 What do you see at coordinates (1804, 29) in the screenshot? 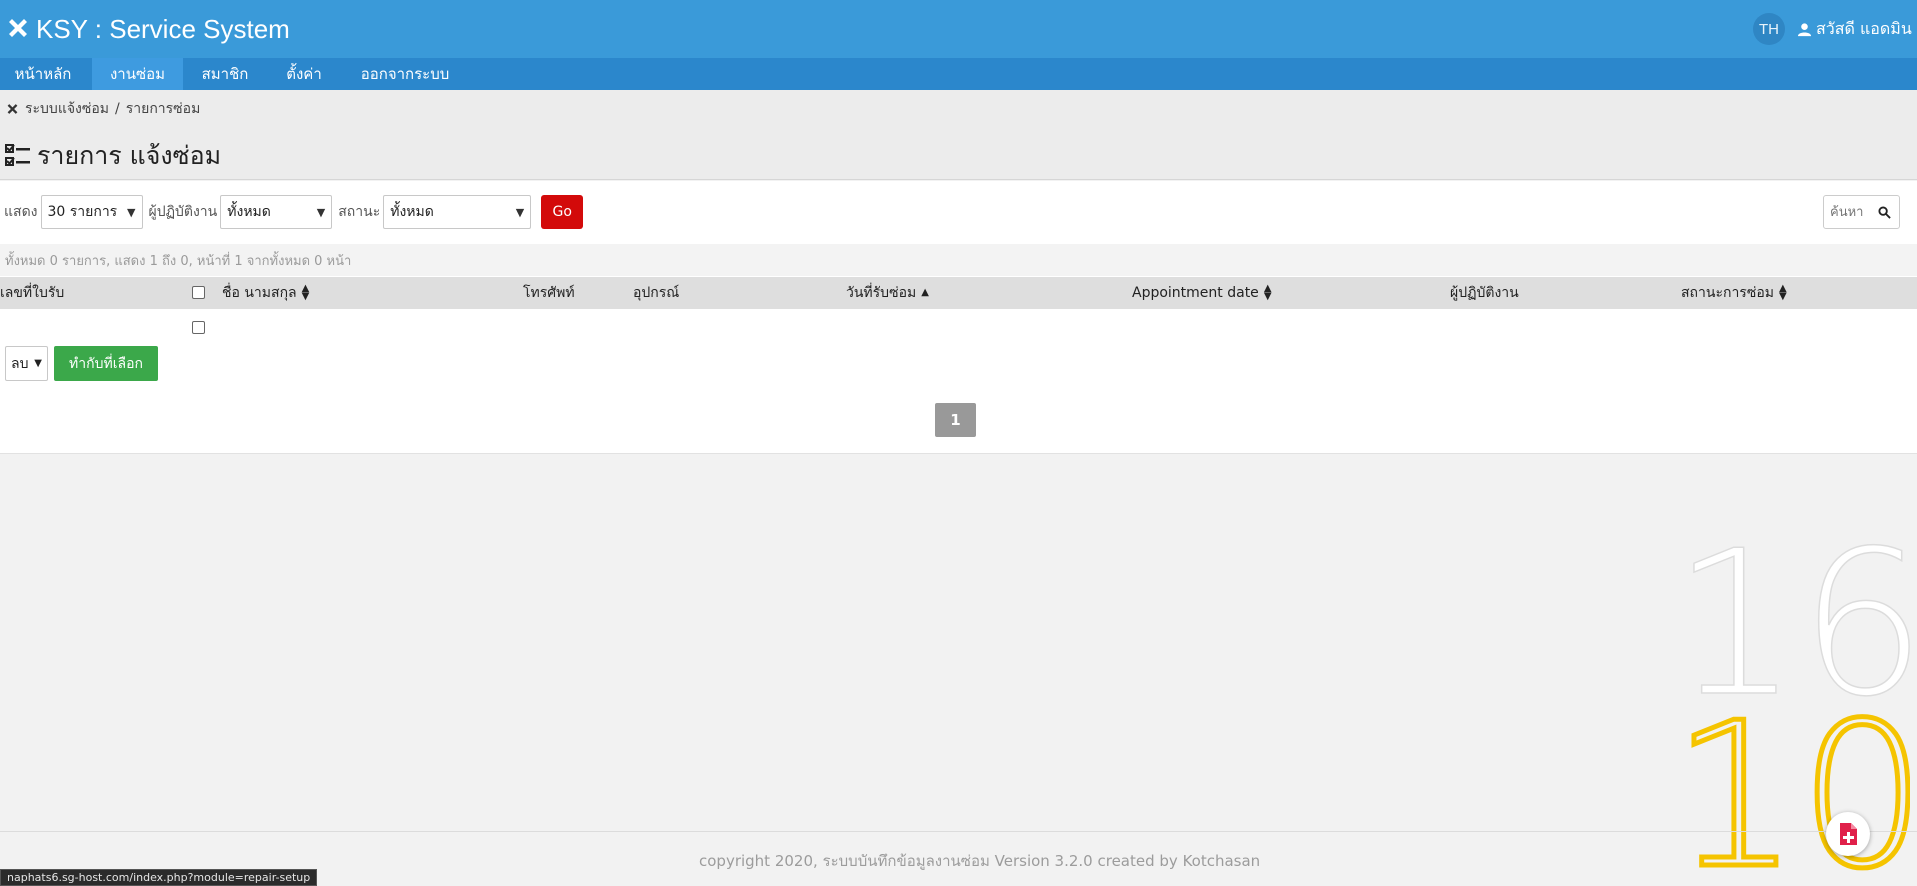
I see `user-icon` at bounding box center [1804, 29].